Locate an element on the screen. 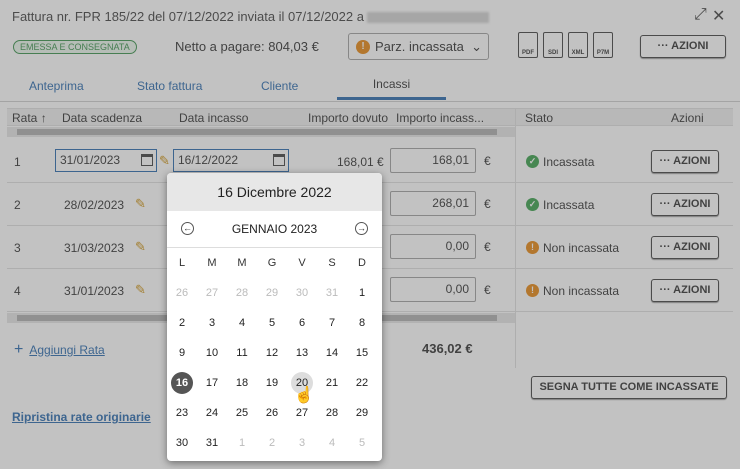 The height and width of the screenshot is (469, 740). sdi-icon: SDI is located at coordinates (553, 45).